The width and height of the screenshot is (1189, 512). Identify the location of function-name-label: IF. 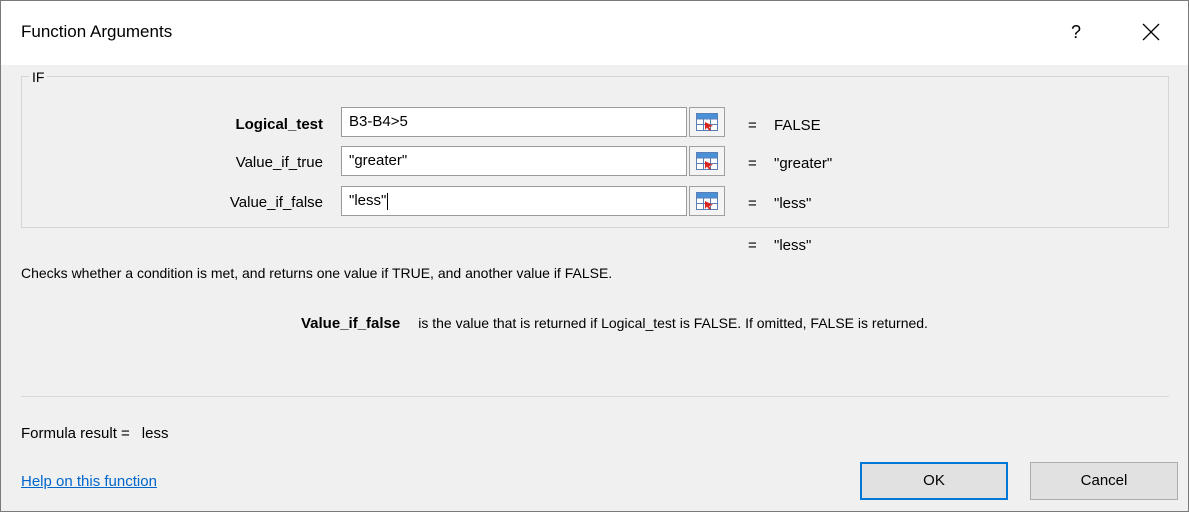
(38, 77).